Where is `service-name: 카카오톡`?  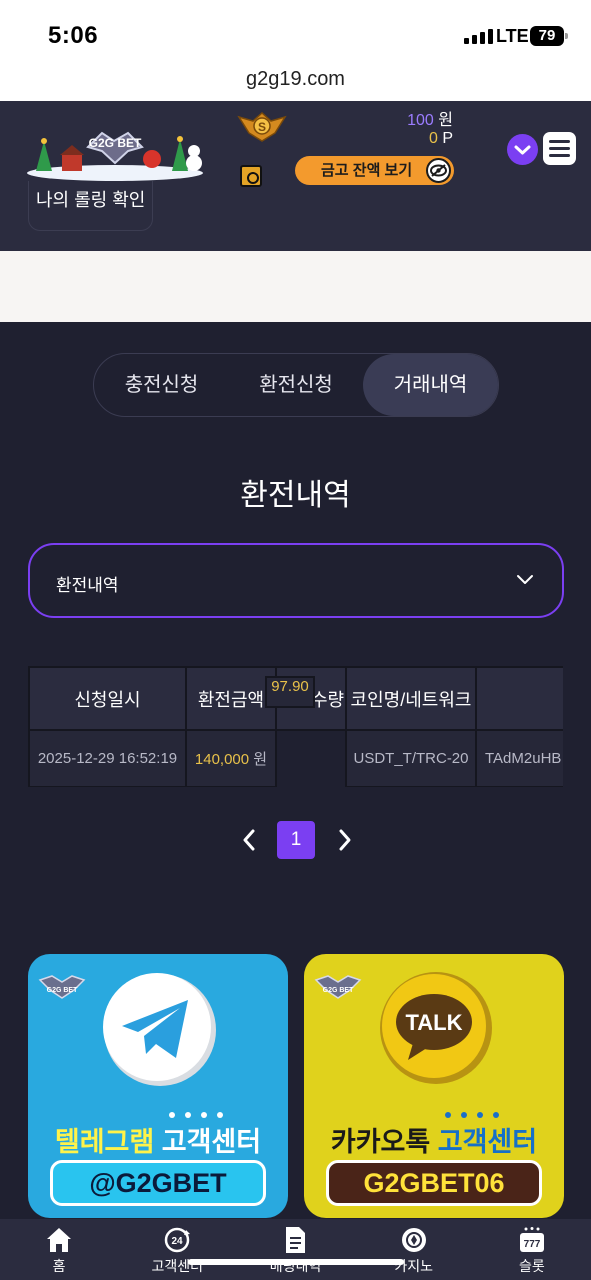
service-name: 카카오톡 is located at coordinates (380, 1142).